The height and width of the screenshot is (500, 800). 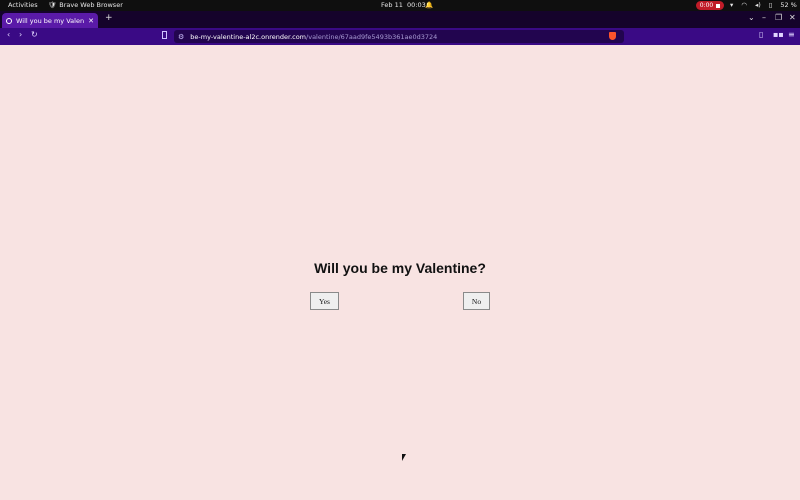 I want to click on tab-active: Will you be my Valentine ✕, so click(x=50, y=20).